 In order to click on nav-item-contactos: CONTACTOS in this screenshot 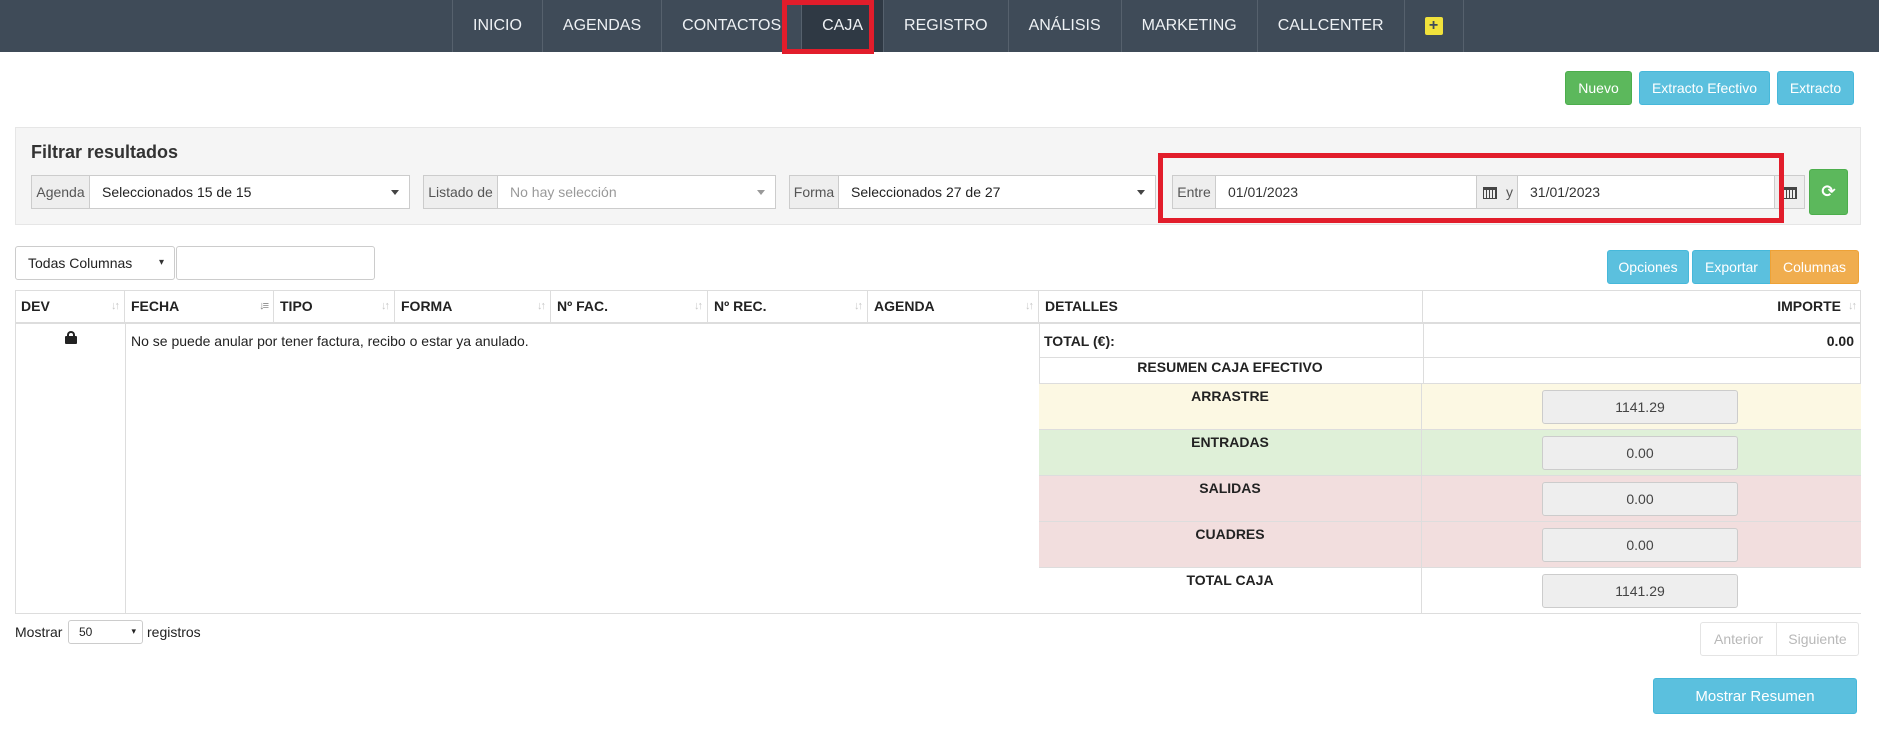, I will do `click(731, 26)`.